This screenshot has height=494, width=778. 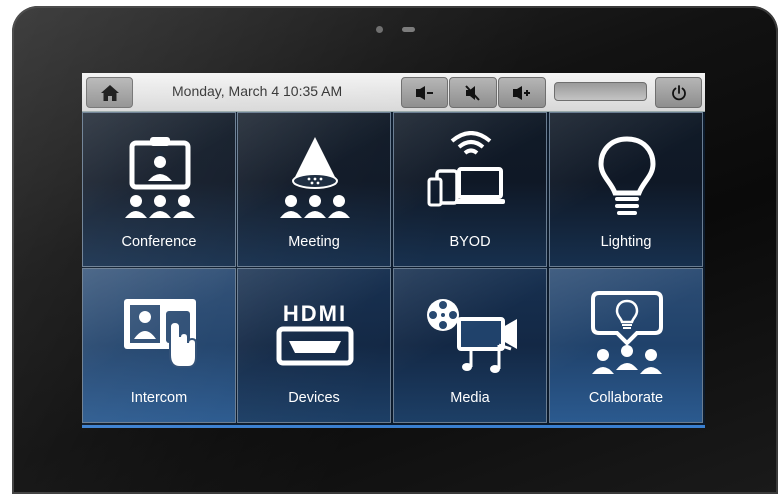 I want to click on volume-up-button, so click(x=522, y=92).